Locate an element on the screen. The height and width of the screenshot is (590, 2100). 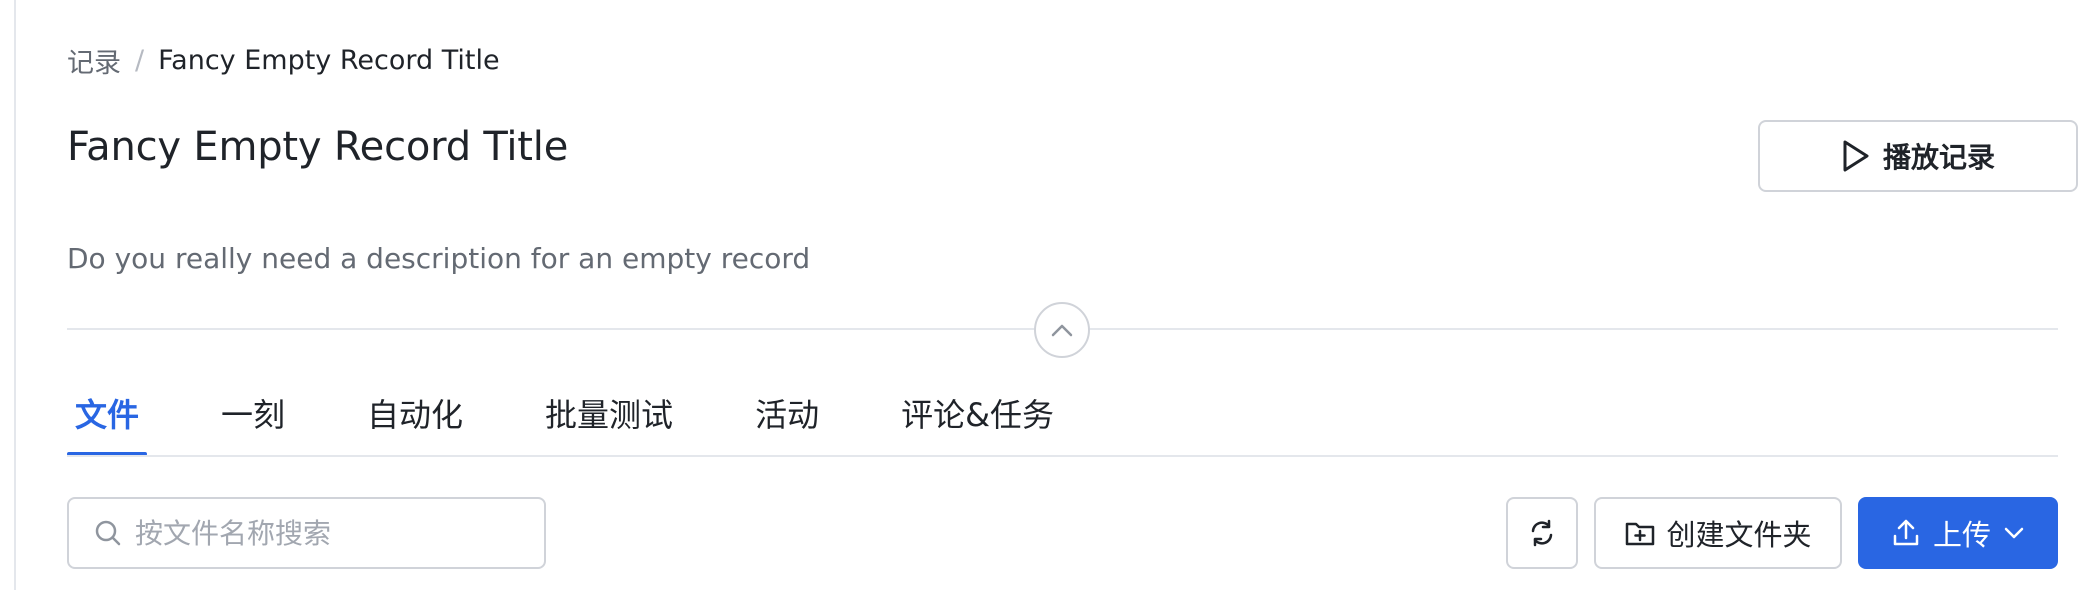
upload-button: 上传 is located at coordinates (1958, 533).